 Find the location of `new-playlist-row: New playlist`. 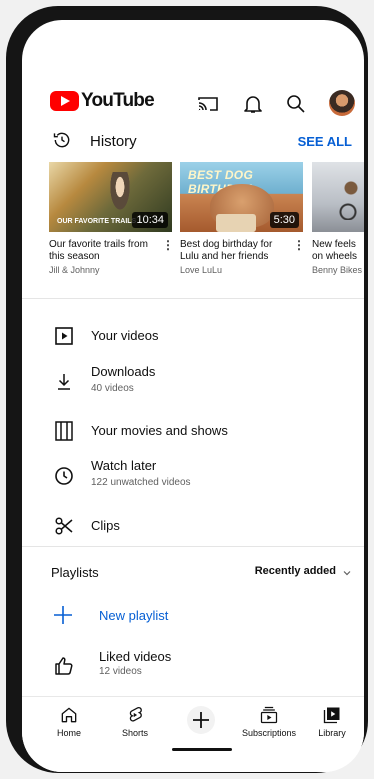

new-playlist-row: New playlist is located at coordinates (193, 615).